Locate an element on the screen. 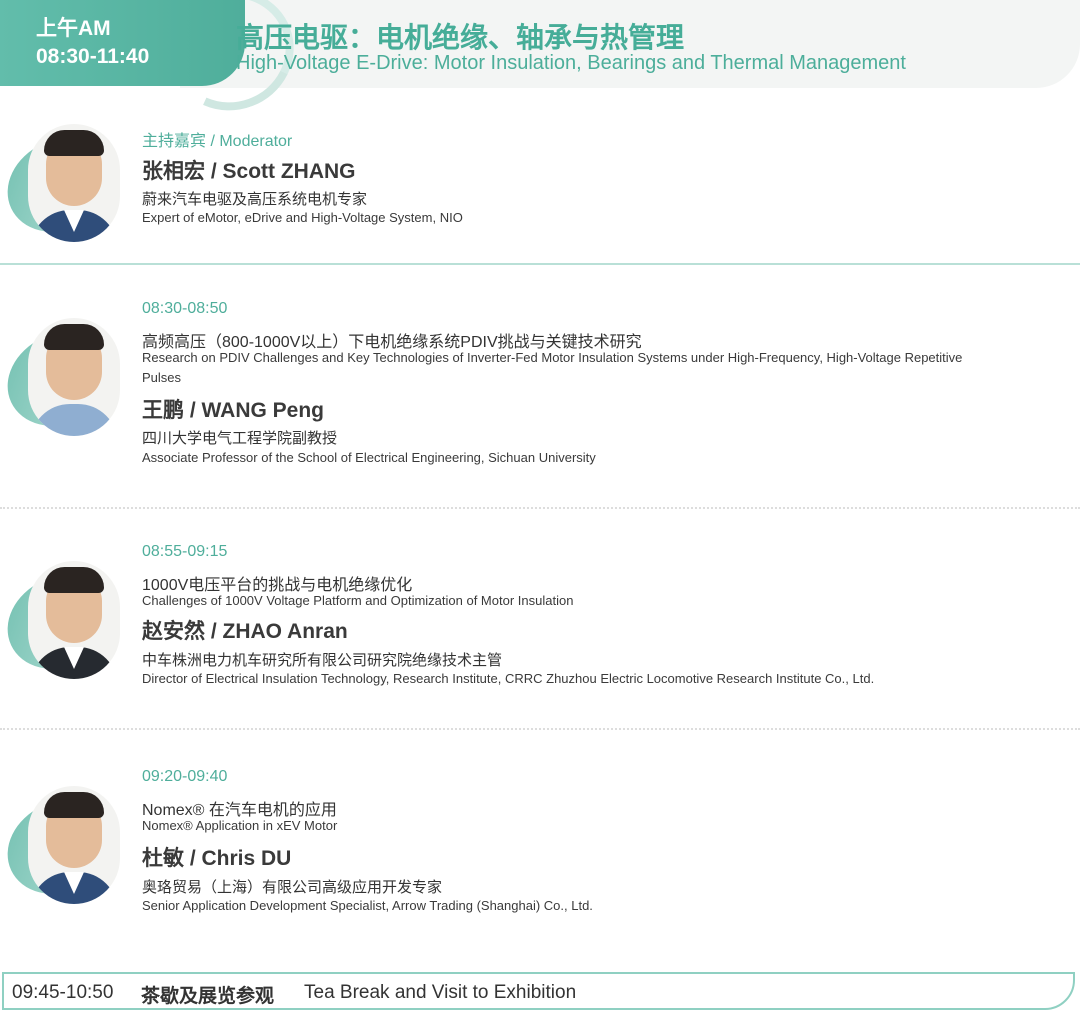 The image size is (1080, 1023). speaker-affiliation-cn: 四川大学电气工程学院副教授 is located at coordinates (240, 438).